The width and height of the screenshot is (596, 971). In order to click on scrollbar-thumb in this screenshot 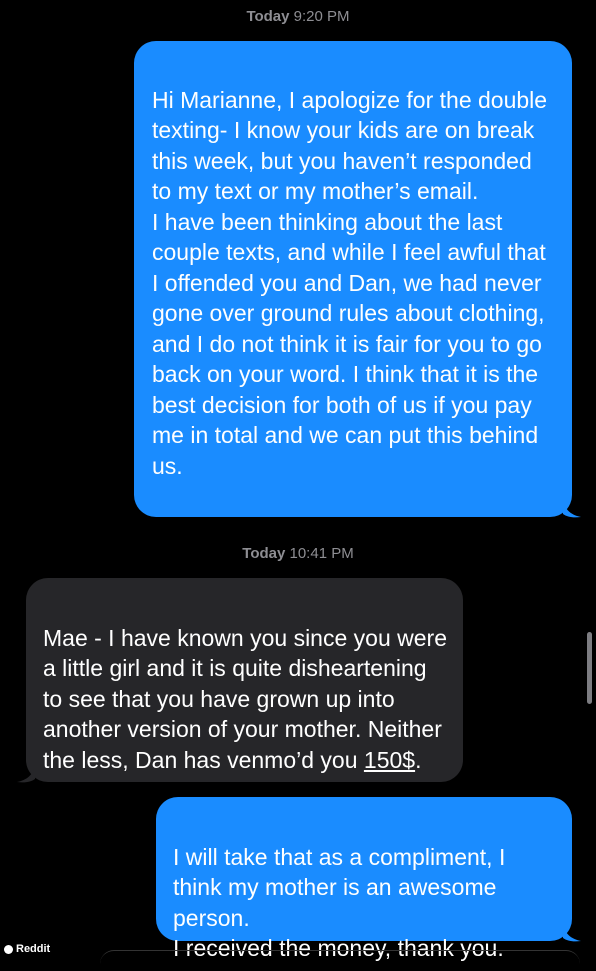, I will do `click(589, 668)`.